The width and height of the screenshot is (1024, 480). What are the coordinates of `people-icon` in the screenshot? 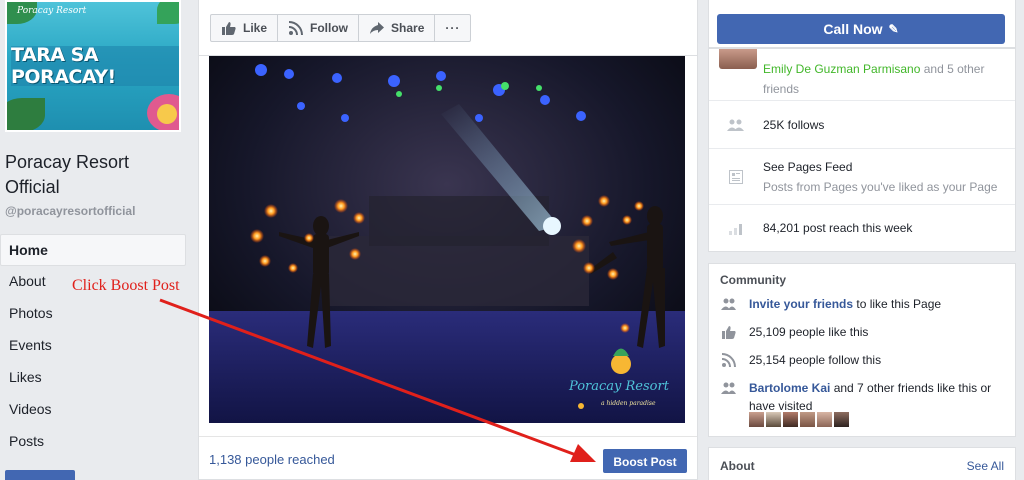 It's located at (736, 125).